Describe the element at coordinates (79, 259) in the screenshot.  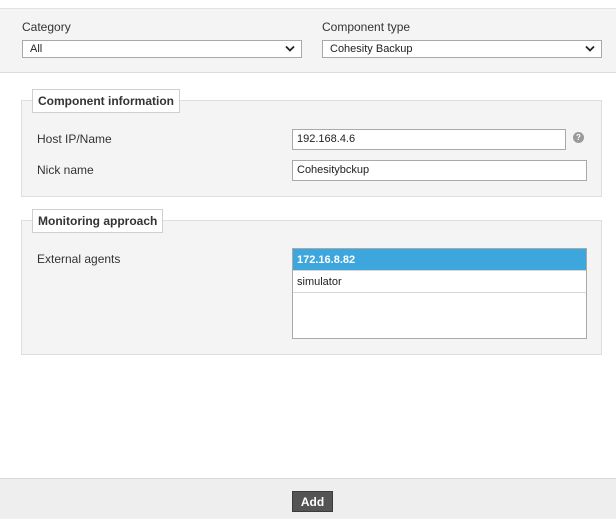
I see `external-agents-label: External agents` at that location.